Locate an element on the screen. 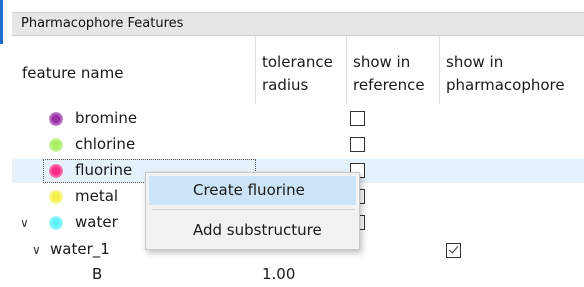  water-color-icon is located at coordinates (56, 223).